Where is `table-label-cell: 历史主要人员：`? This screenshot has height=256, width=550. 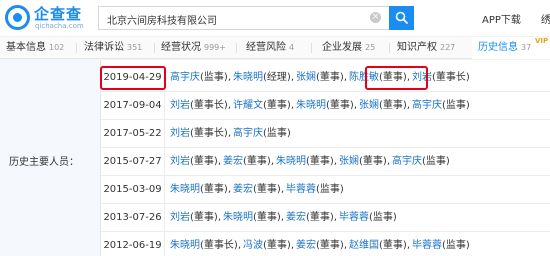
table-label-cell: 历史主要人员： is located at coordinates (50, 158).